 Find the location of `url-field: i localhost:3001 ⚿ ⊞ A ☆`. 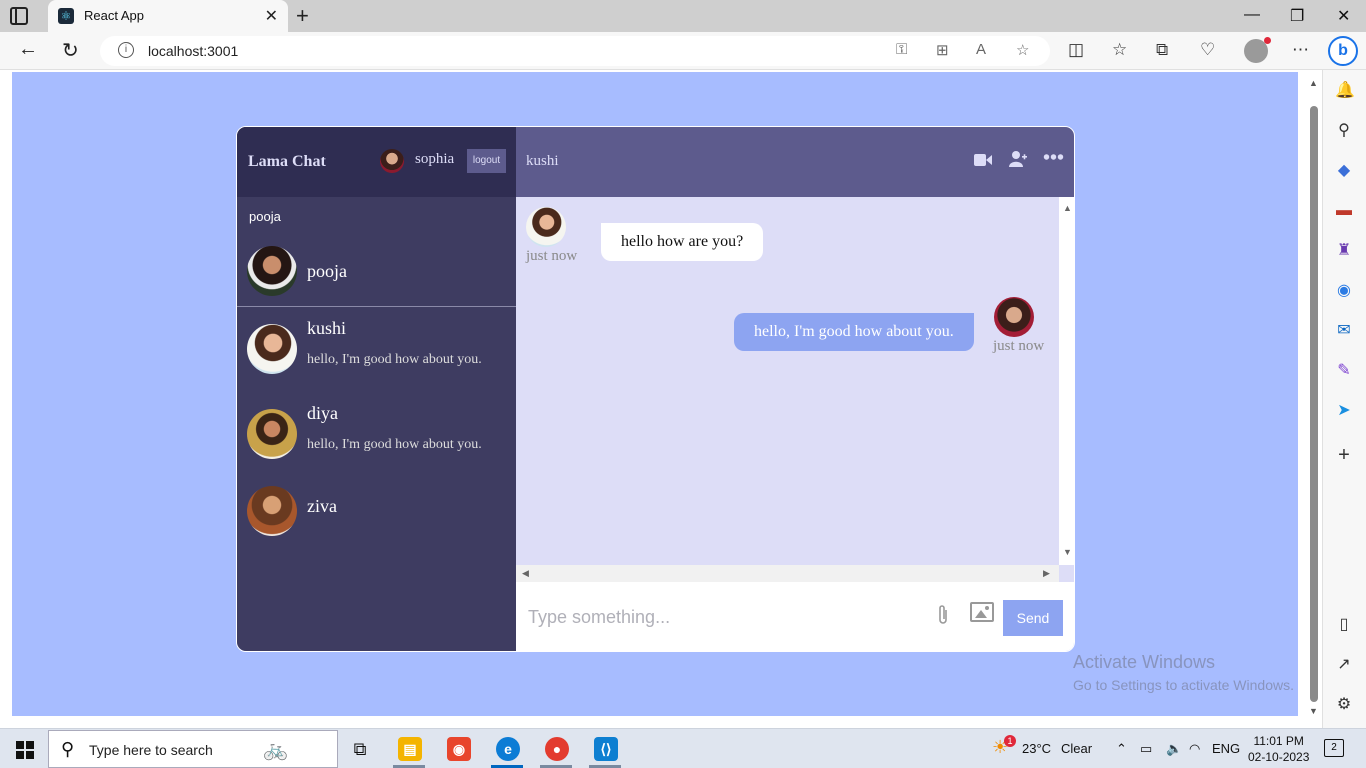

url-field: i localhost:3001 ⚿ ⊞ A ☆ is located at coordinates (575, 51).